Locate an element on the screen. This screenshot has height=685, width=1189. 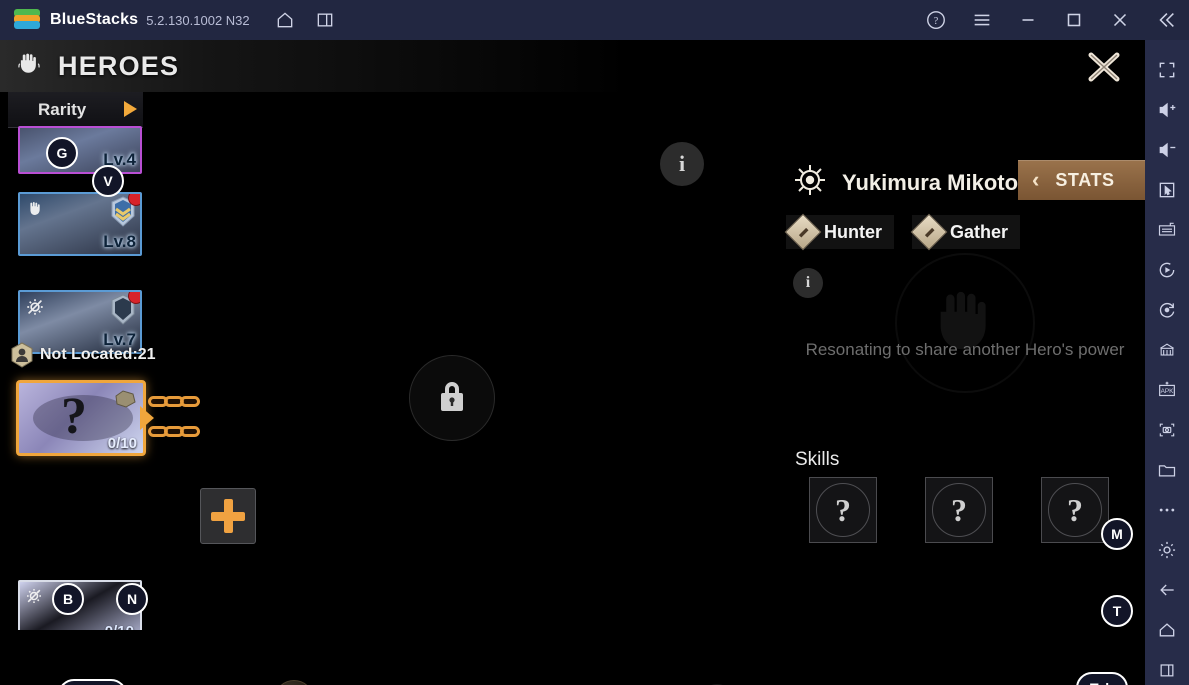
android-home-icon is located at coordinates (1167, 630).